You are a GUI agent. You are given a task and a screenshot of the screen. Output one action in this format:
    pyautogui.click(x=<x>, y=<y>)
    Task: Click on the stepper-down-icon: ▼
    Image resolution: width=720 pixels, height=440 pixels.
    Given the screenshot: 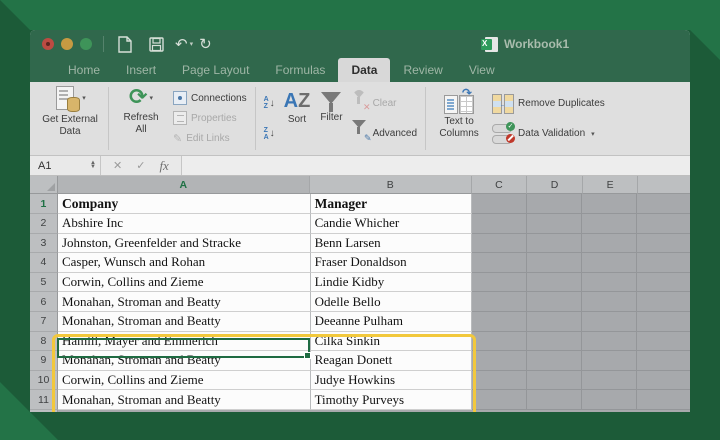 What is the action you would take?
    pyautogui.click(x=93, y=166)
    